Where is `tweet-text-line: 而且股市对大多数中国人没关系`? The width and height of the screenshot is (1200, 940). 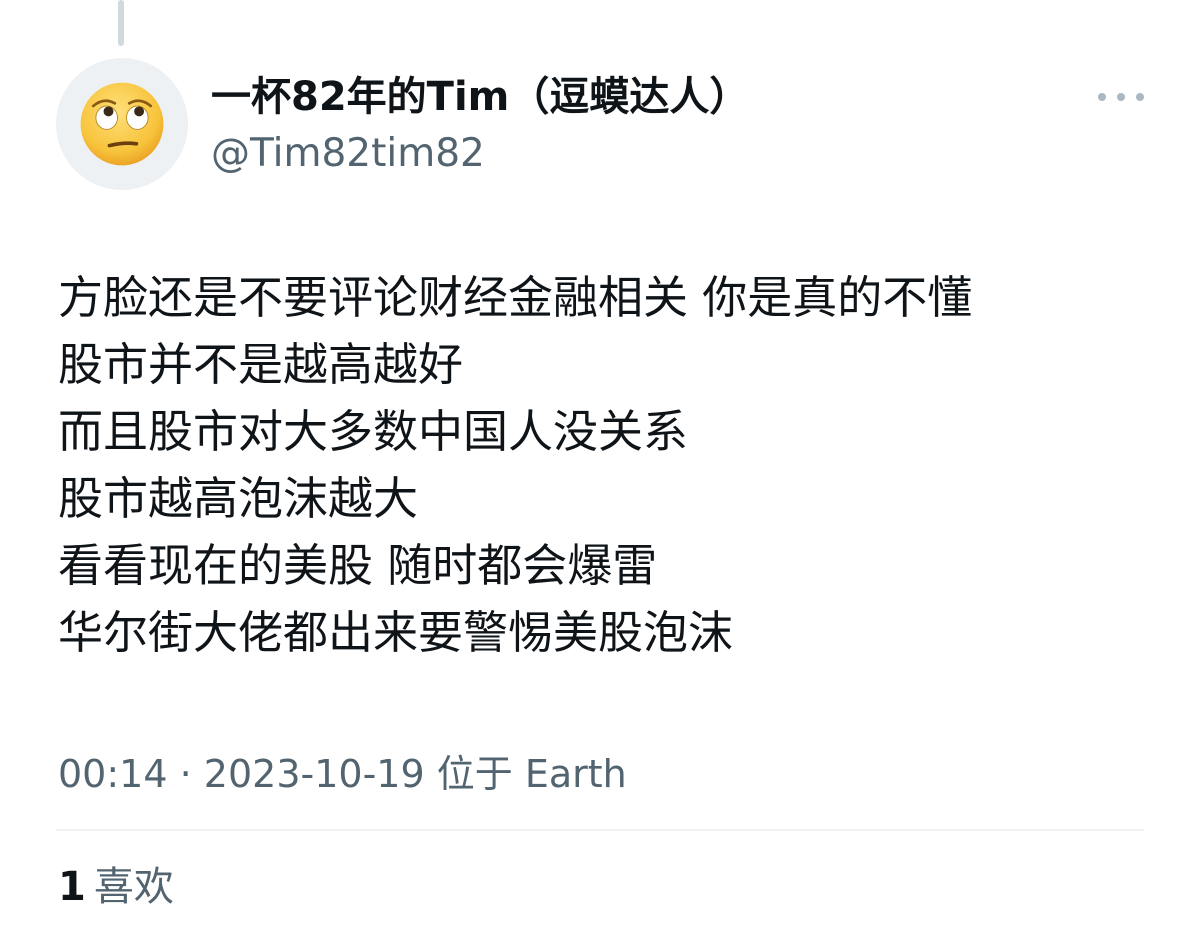
tweet-text-line: 而且股市对大多数中国人没关系 is located at coordinates (373, 431).